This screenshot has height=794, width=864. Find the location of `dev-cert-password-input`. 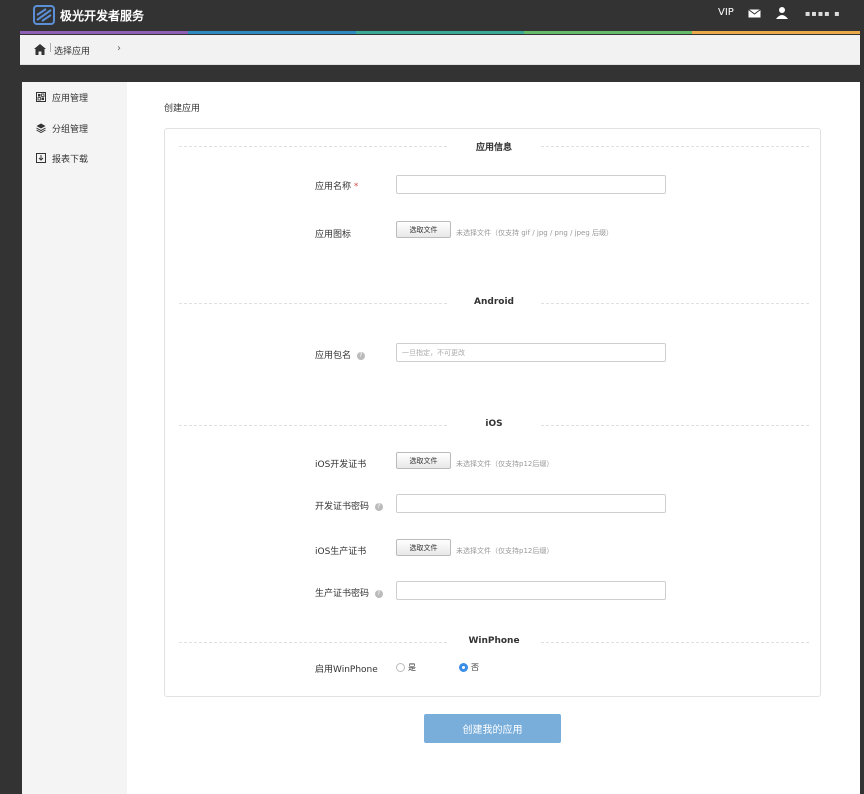

dev-cert-password-input is located at coordinates (531, 503).